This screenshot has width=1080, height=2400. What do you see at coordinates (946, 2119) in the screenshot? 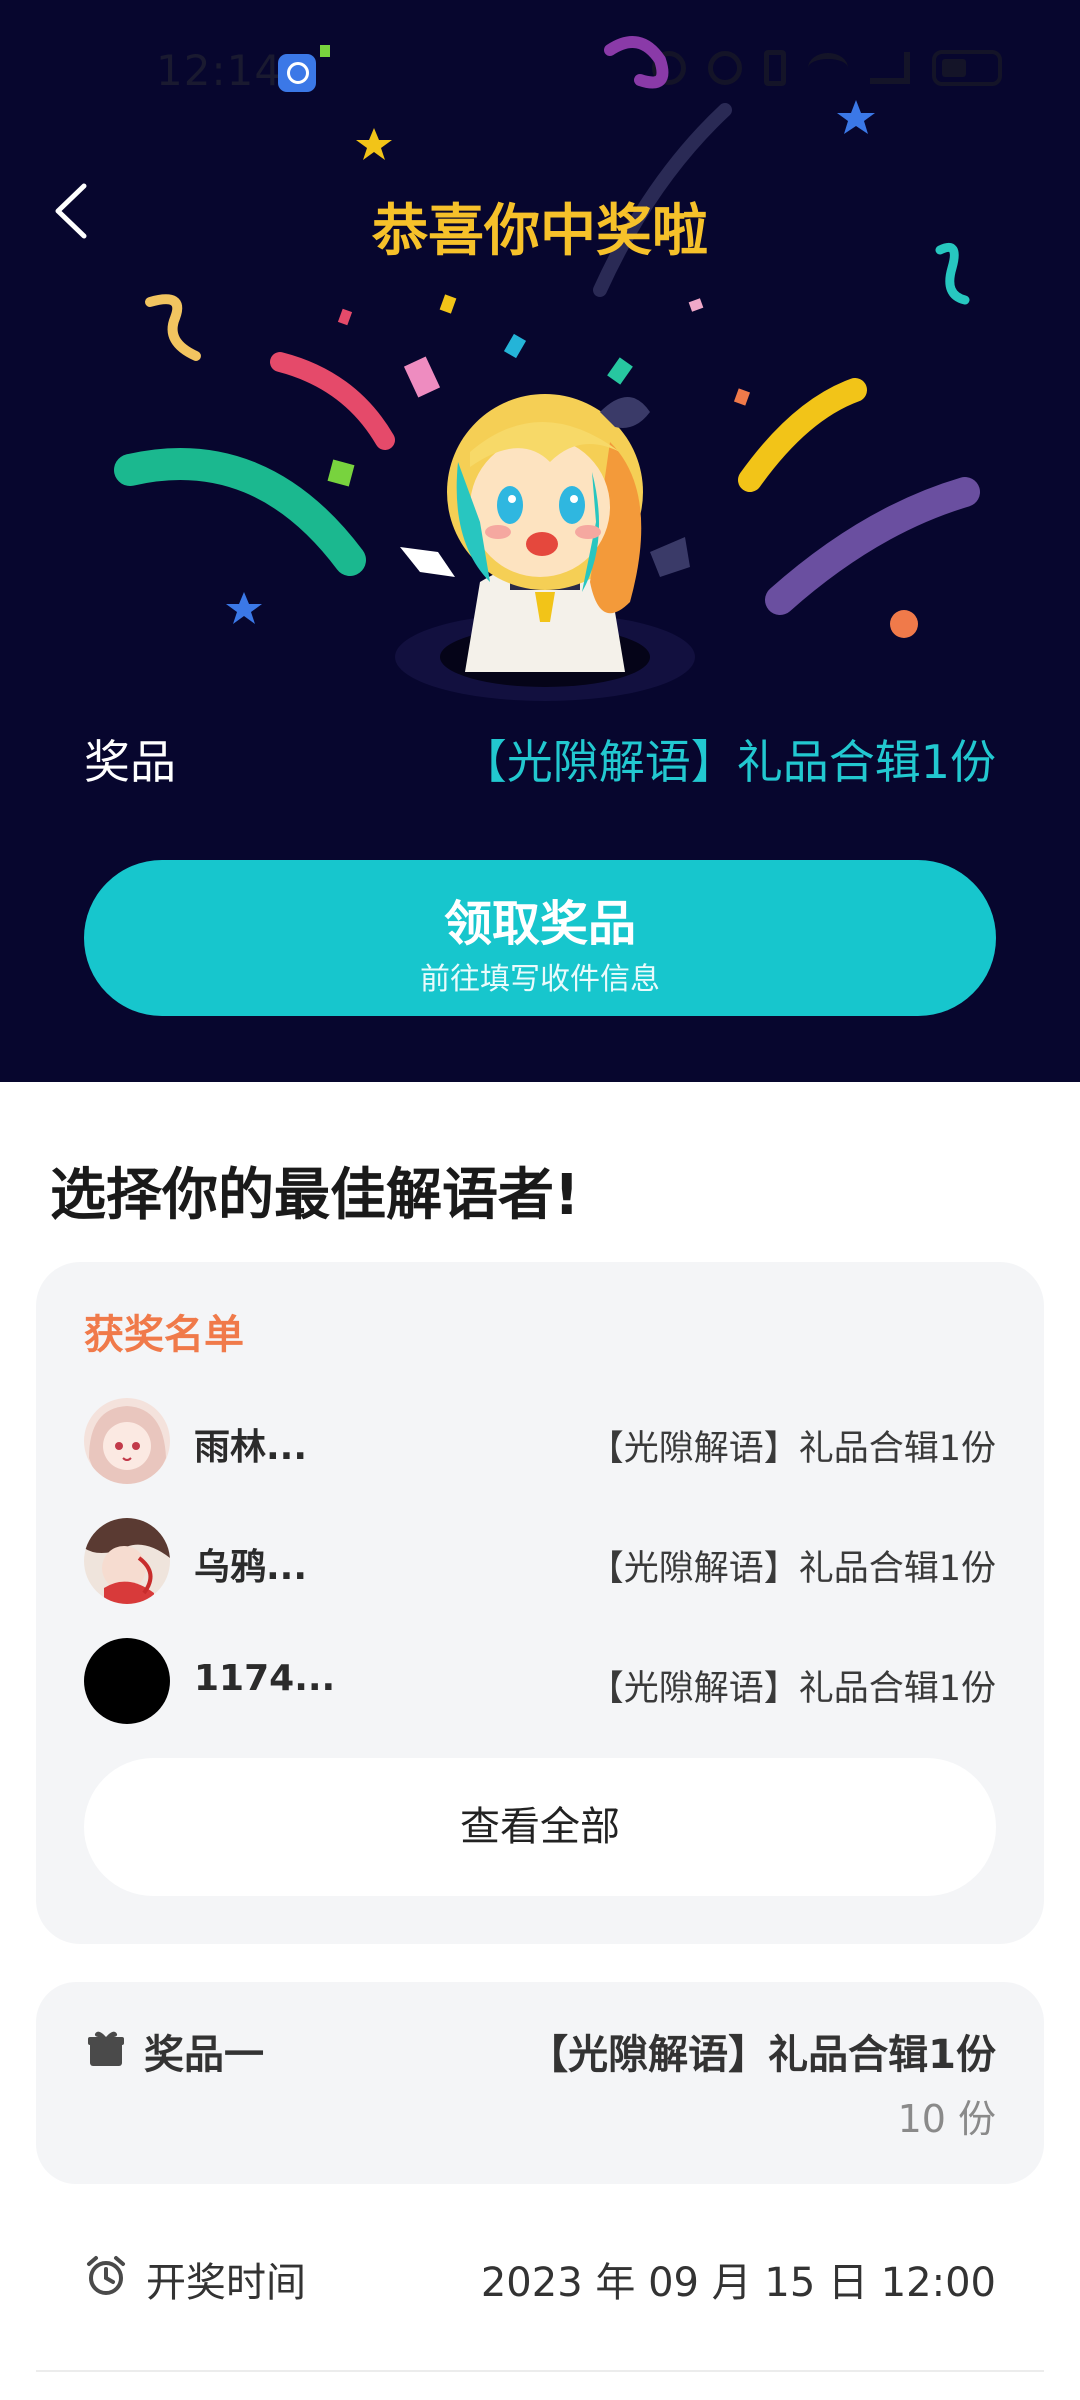
I see `prize-one-count: 10 份` at bounding box center [946, 2119].